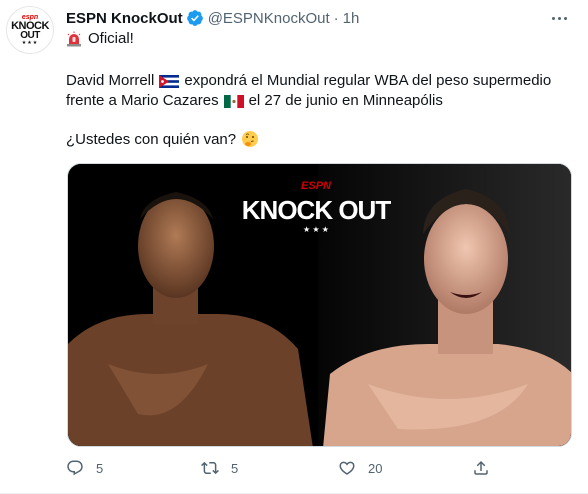  What do you see at coordinates (286, 468) in the screenshot?
I see `tweet-actions: 5 5 20` at bounding box center [286, 468].